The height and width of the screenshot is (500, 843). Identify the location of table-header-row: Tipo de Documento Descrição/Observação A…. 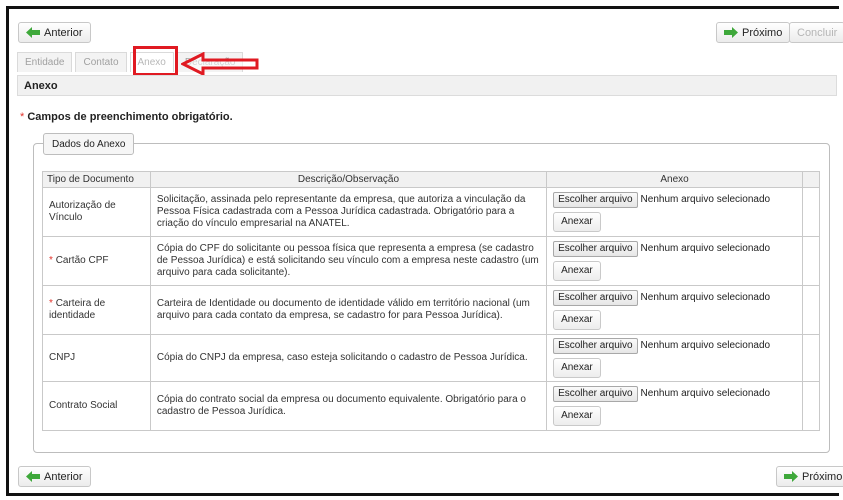
(431, 179).